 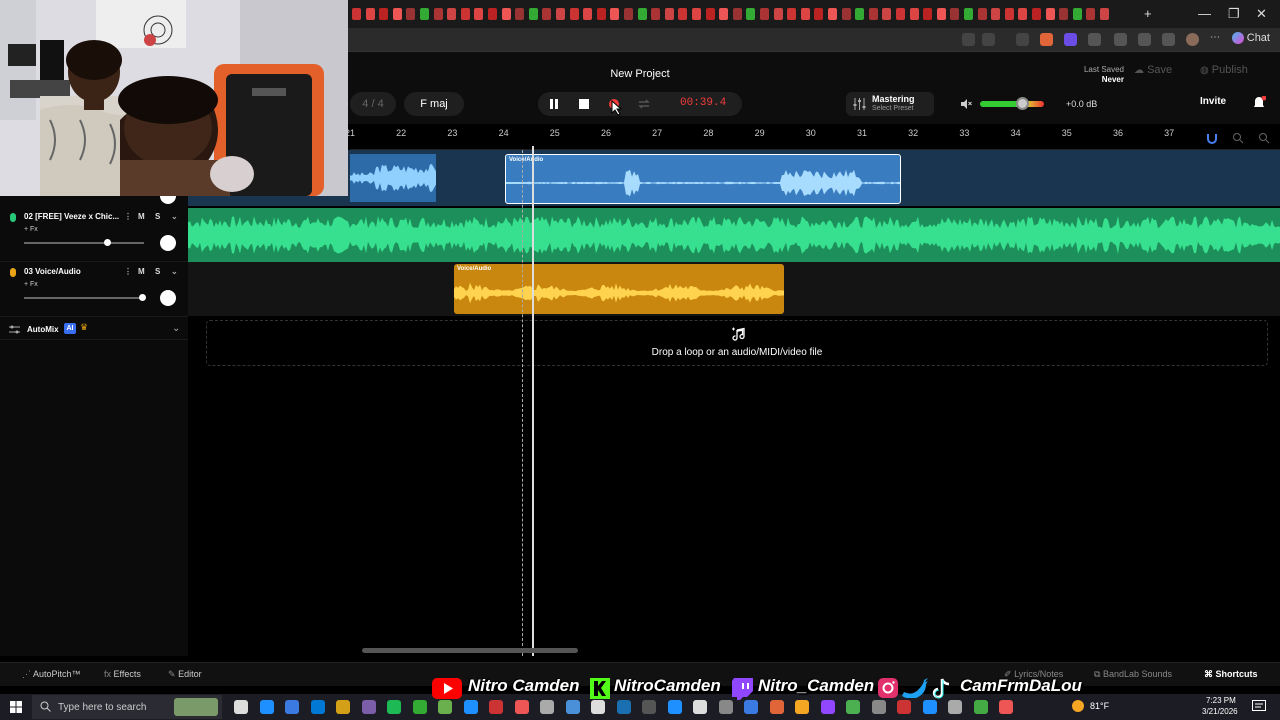 I want to click on more-options-icon: ⋯, so click(x=1216, y=39).